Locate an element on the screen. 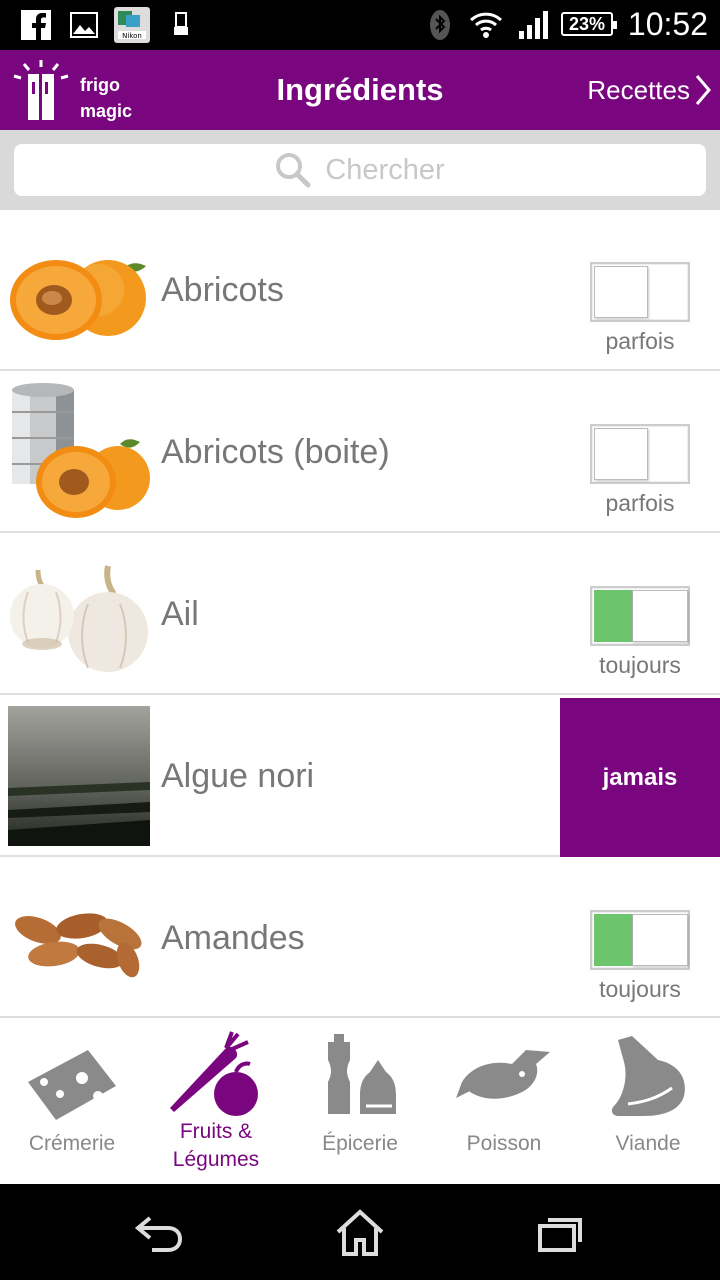  almonds-image is located at coordinates (79, 938).